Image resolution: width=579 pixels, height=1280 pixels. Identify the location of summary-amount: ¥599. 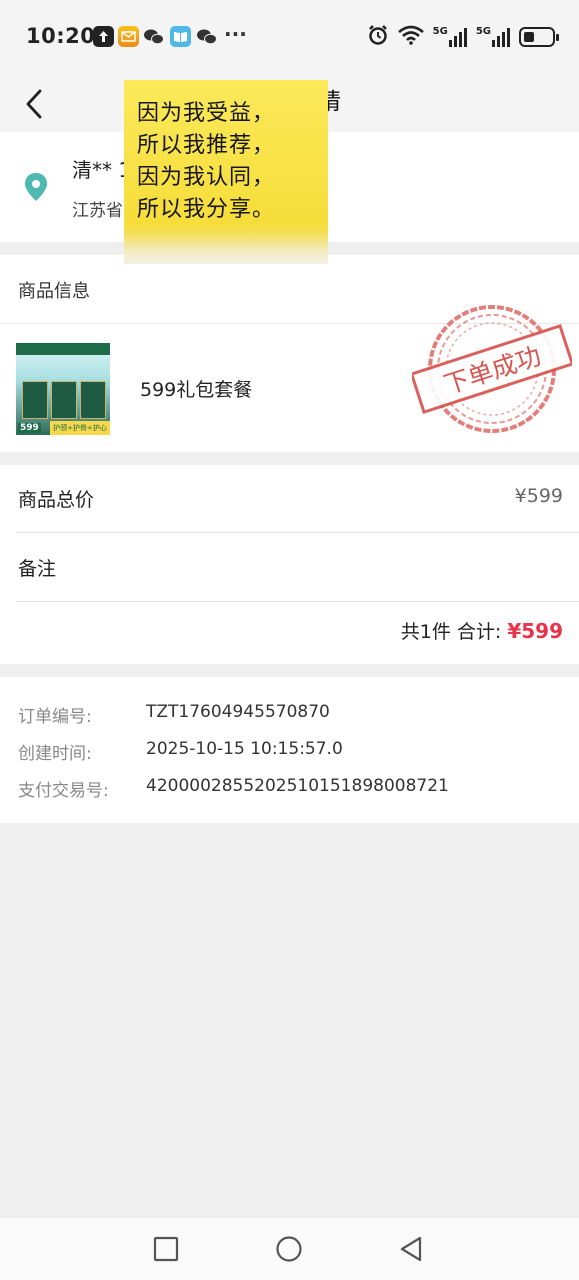
(535, 631).